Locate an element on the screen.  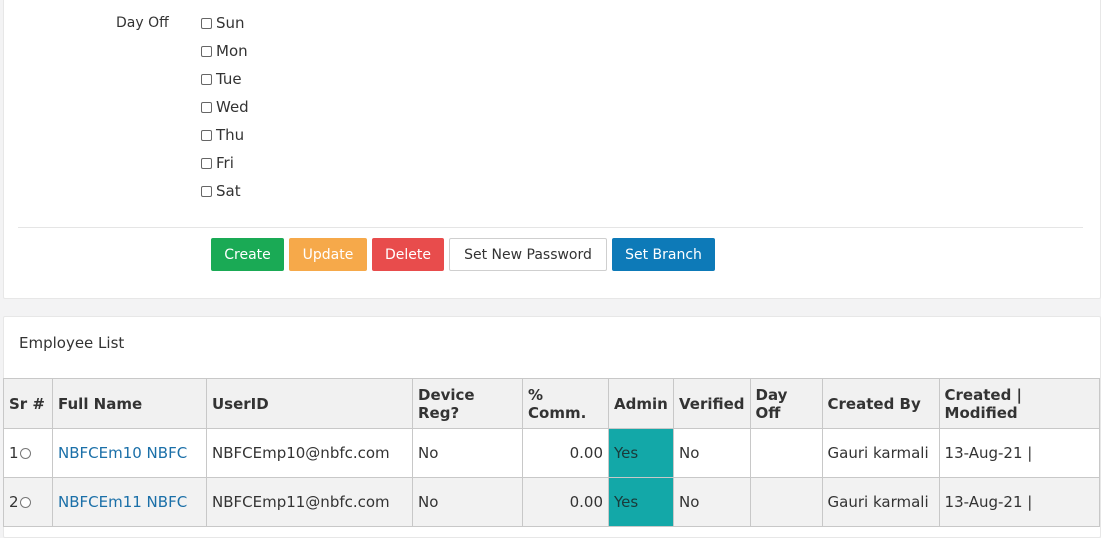
cell-sr: 1 is located at coordinates (28, 453).